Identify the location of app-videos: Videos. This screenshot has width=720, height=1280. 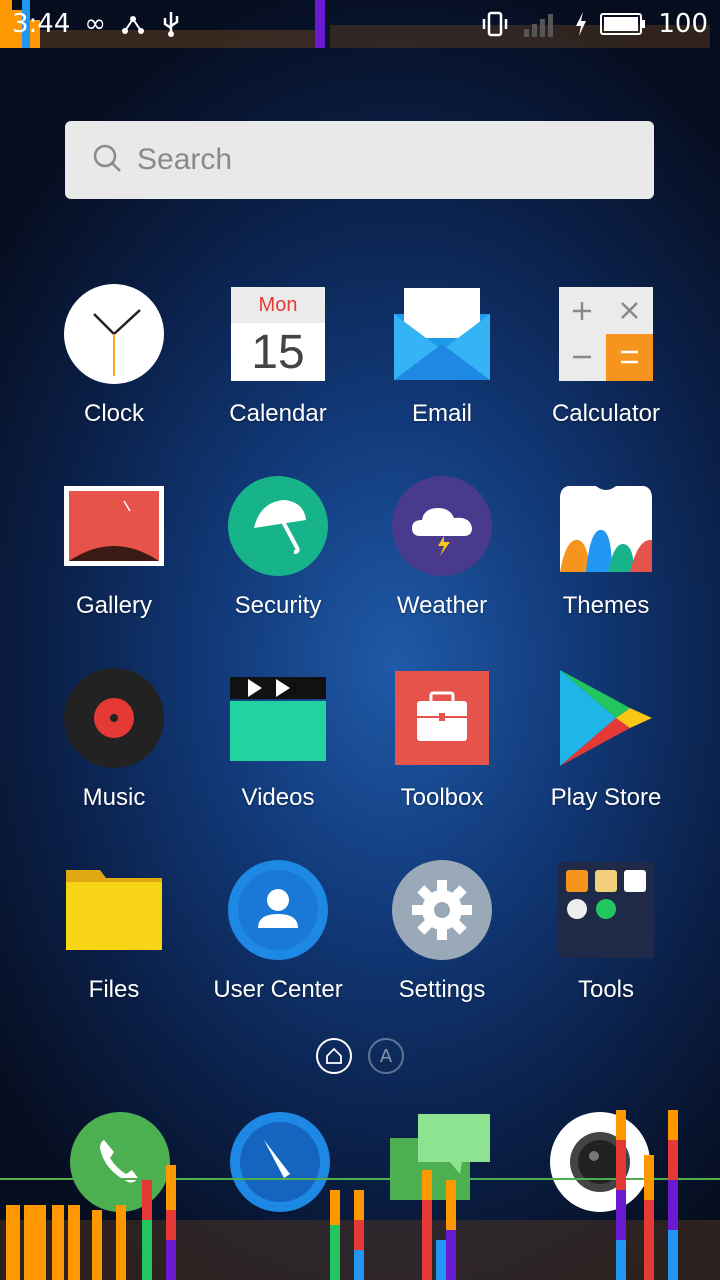
(278, 753).